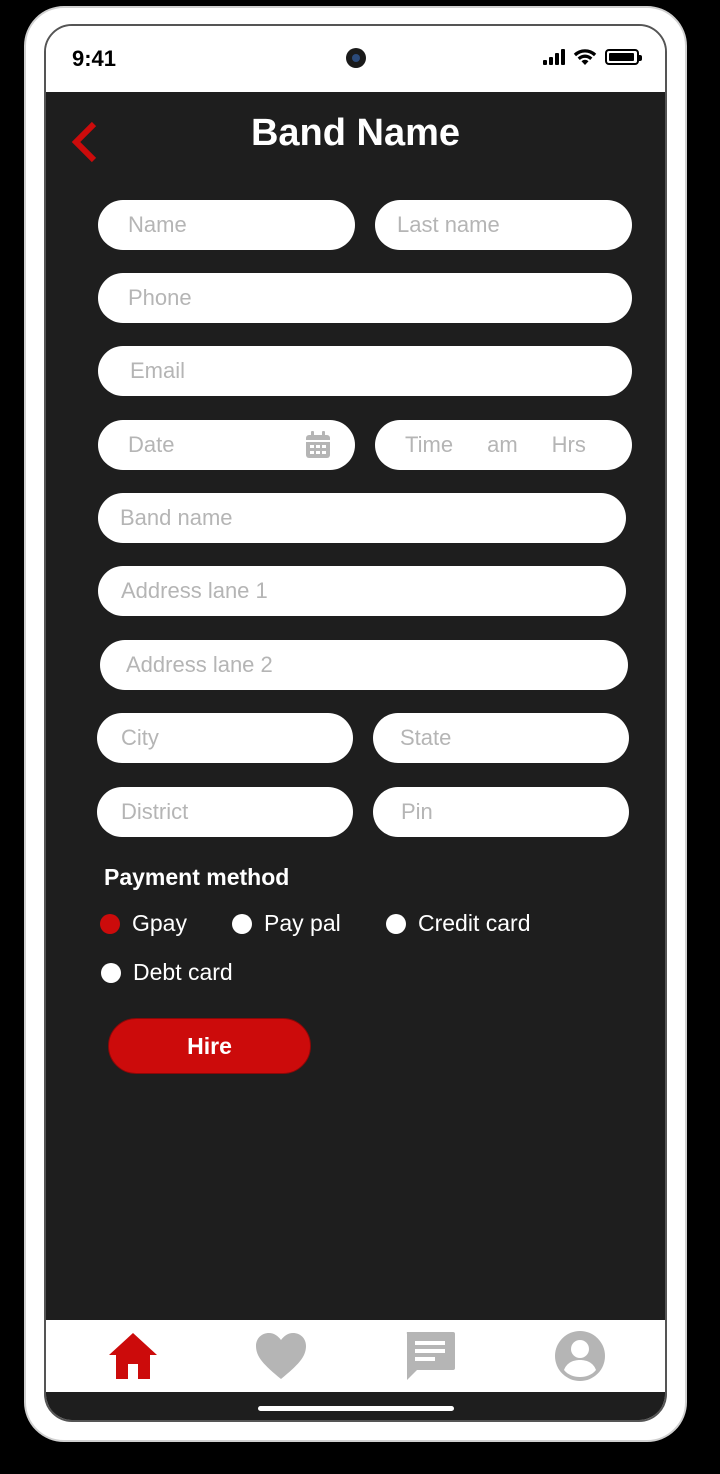 The height and width of the screenshot is (1474, 720). I want to click on phone-field: Phone, so click(365, 298).